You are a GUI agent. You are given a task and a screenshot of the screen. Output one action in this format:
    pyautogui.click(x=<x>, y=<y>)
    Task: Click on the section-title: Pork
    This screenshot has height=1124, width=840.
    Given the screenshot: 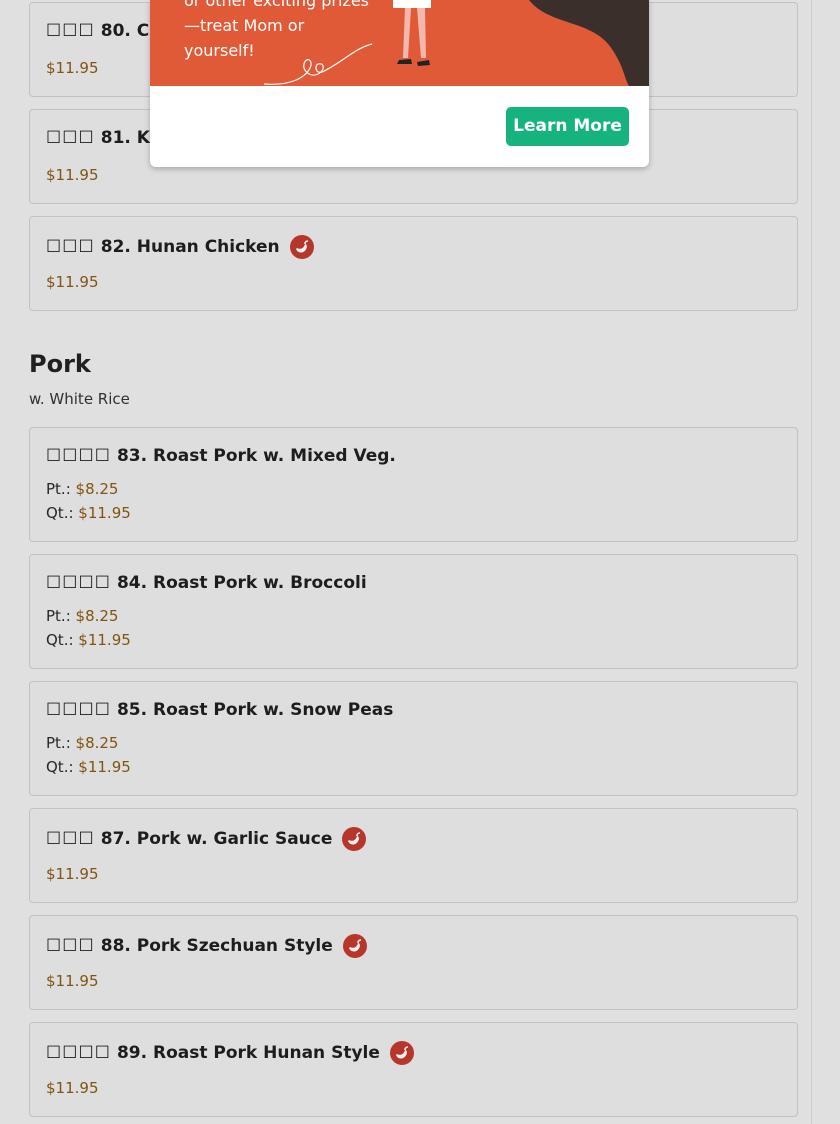 What is the action you would take?
    pyautogui.click(x=60, y=364)
    